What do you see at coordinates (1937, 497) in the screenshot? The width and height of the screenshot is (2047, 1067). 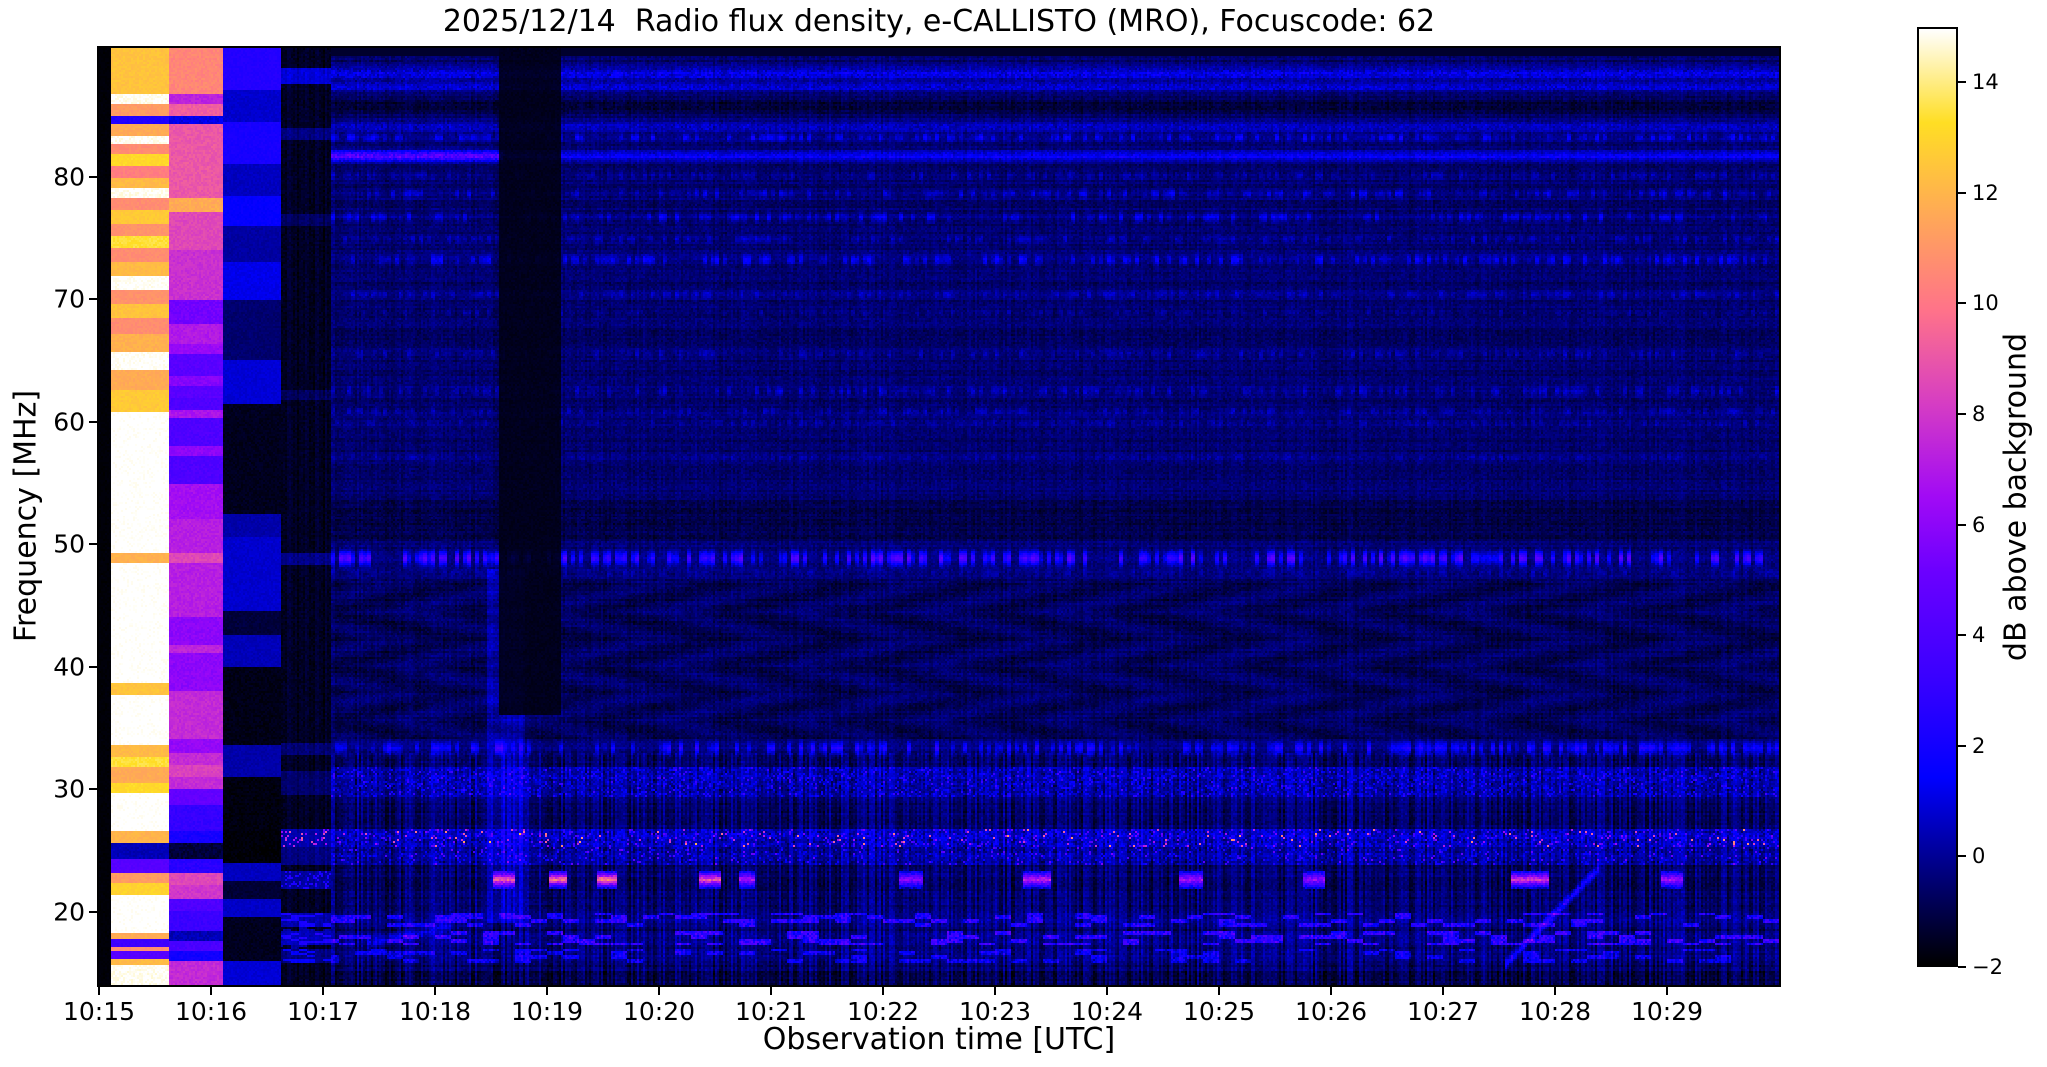 I see `colorbar` at bounding box center [1937, 497].